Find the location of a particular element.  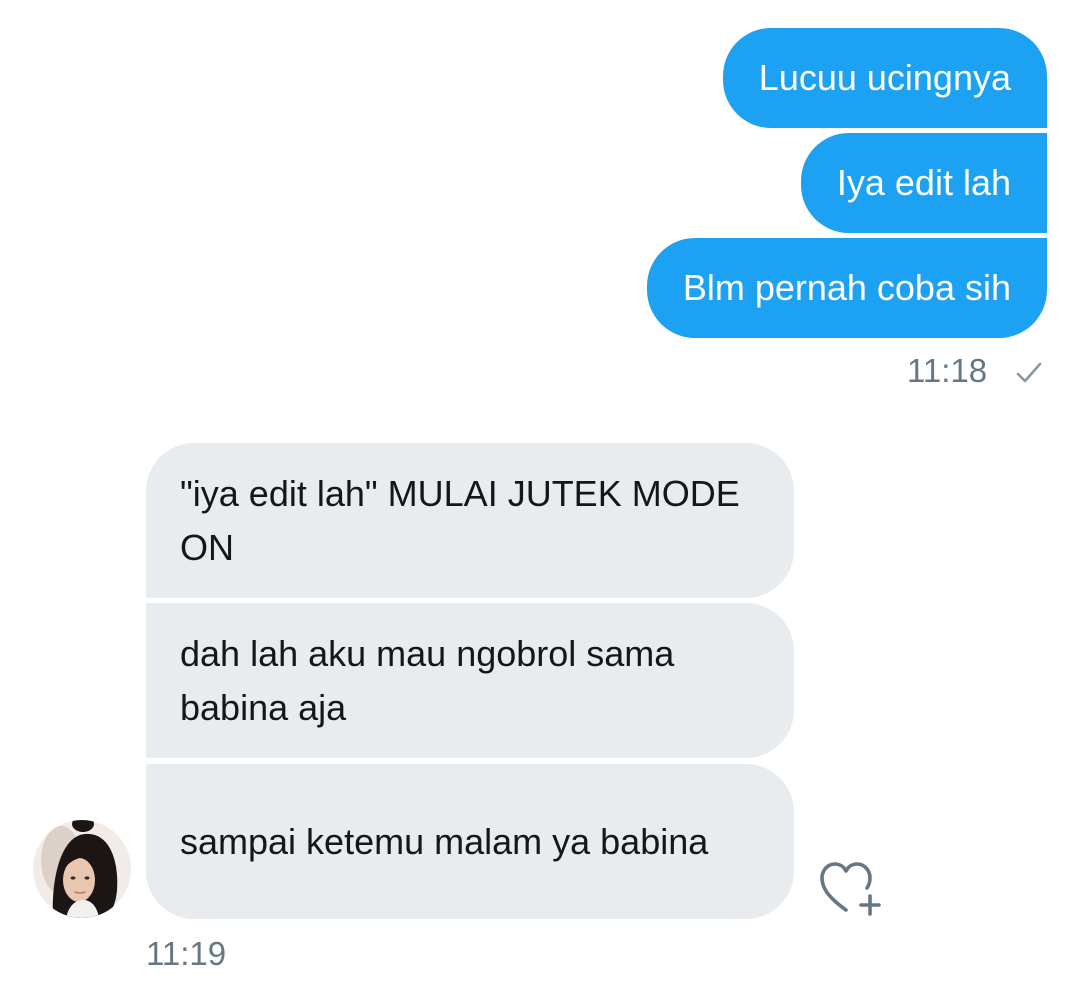

outgoing-message-bubble: Lucuu ucingnya is located at coordinates (884, 78).